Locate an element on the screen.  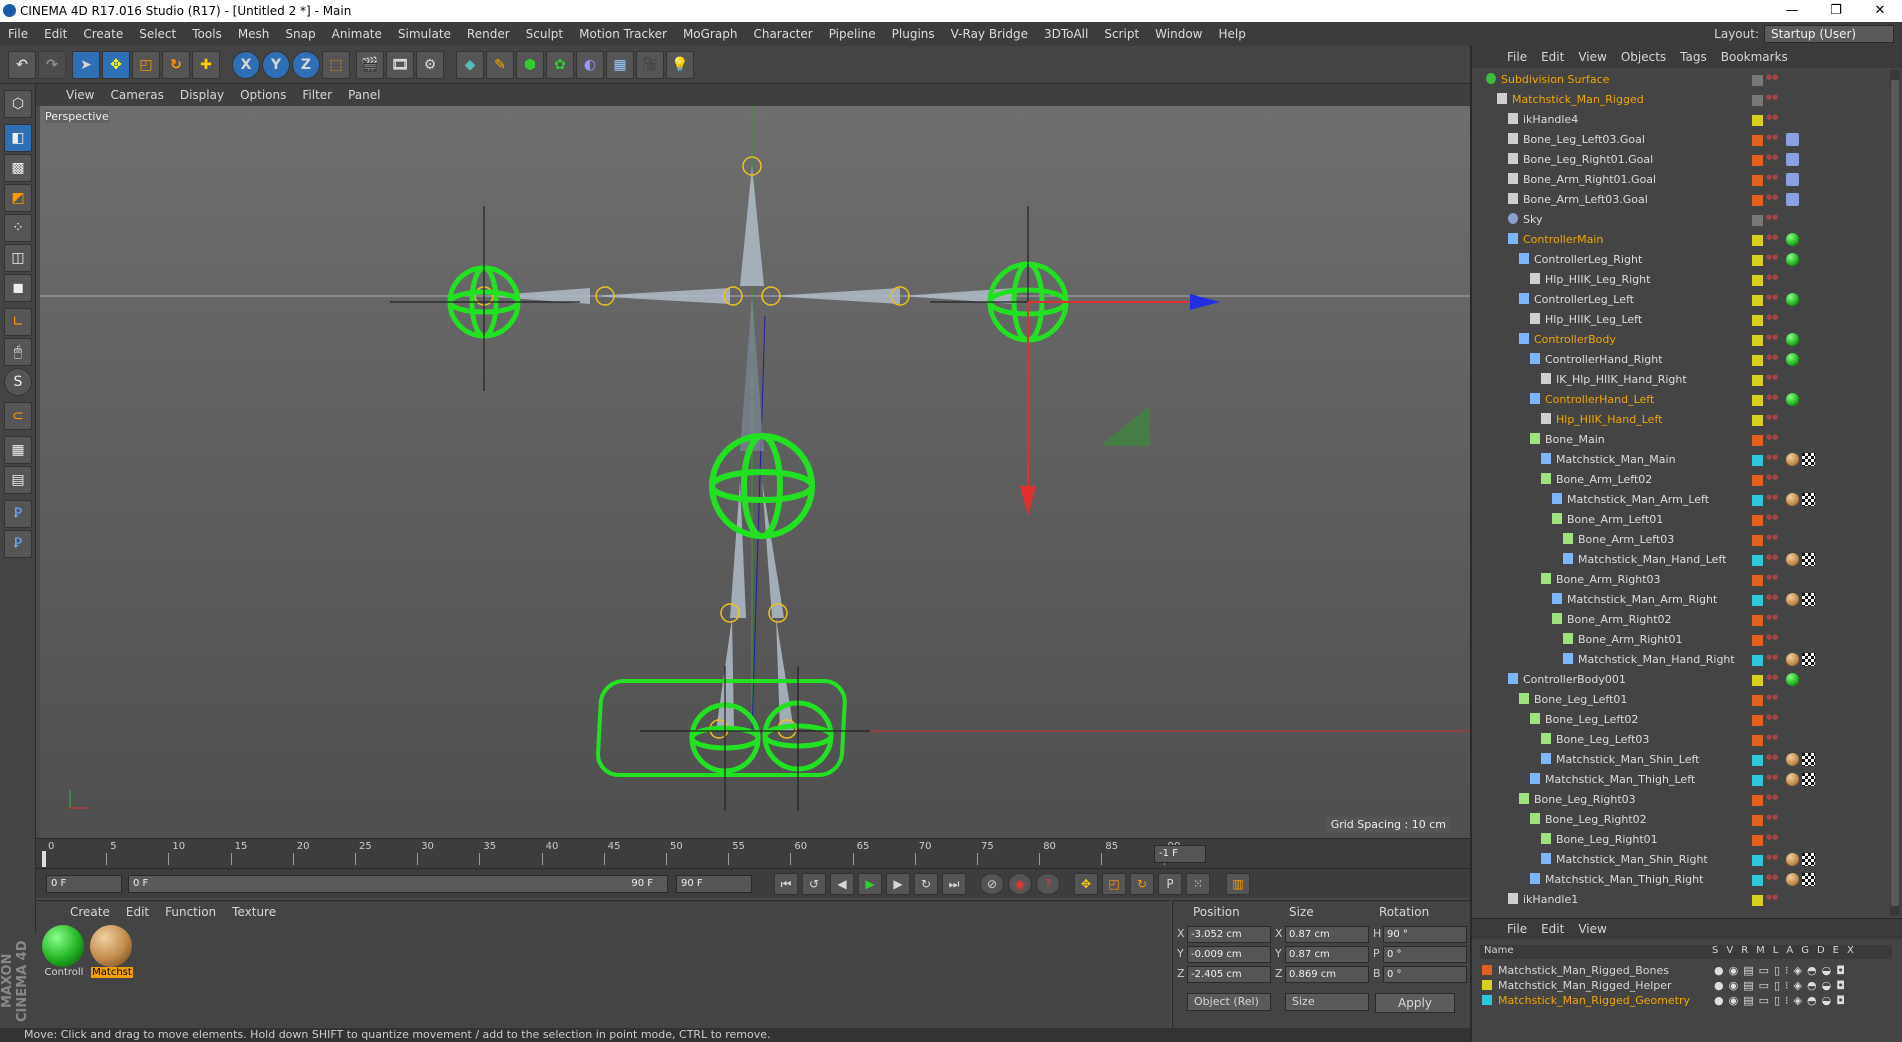
floor-button: ▦ is located at coordinates (620, 65).